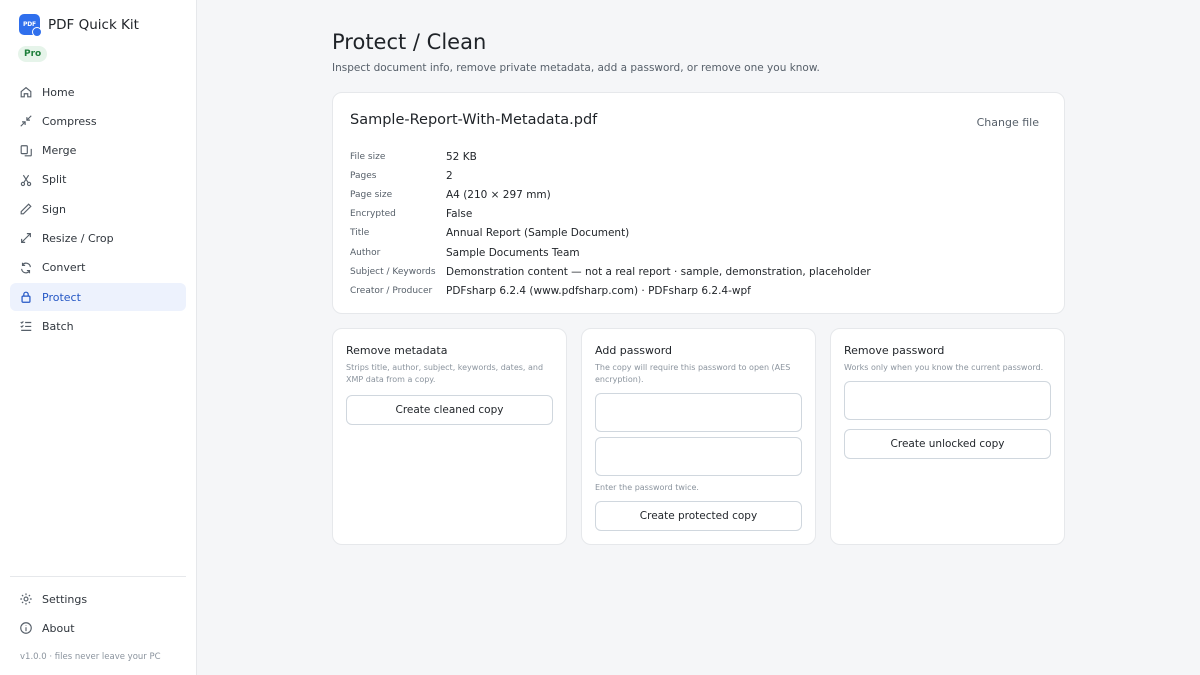 The width and height of the screenshot is (1200, 675). What do you see at coordinates (698, 516) in the screenshot?
I see `create-protected-copy-button: Create protected copy` at bounding box center [698, 516].